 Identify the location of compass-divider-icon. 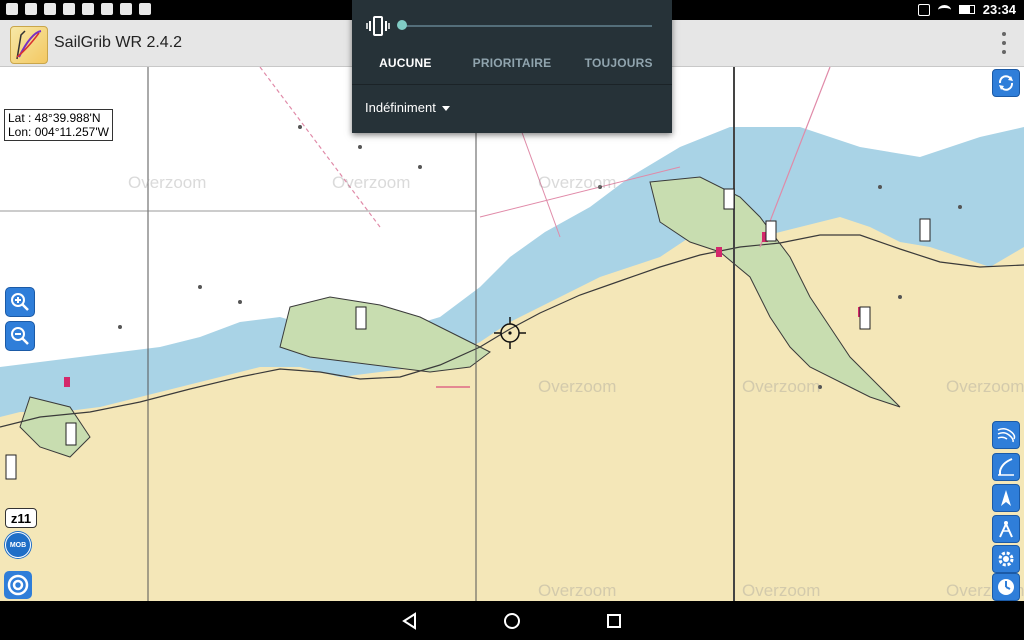
(1006, 529).